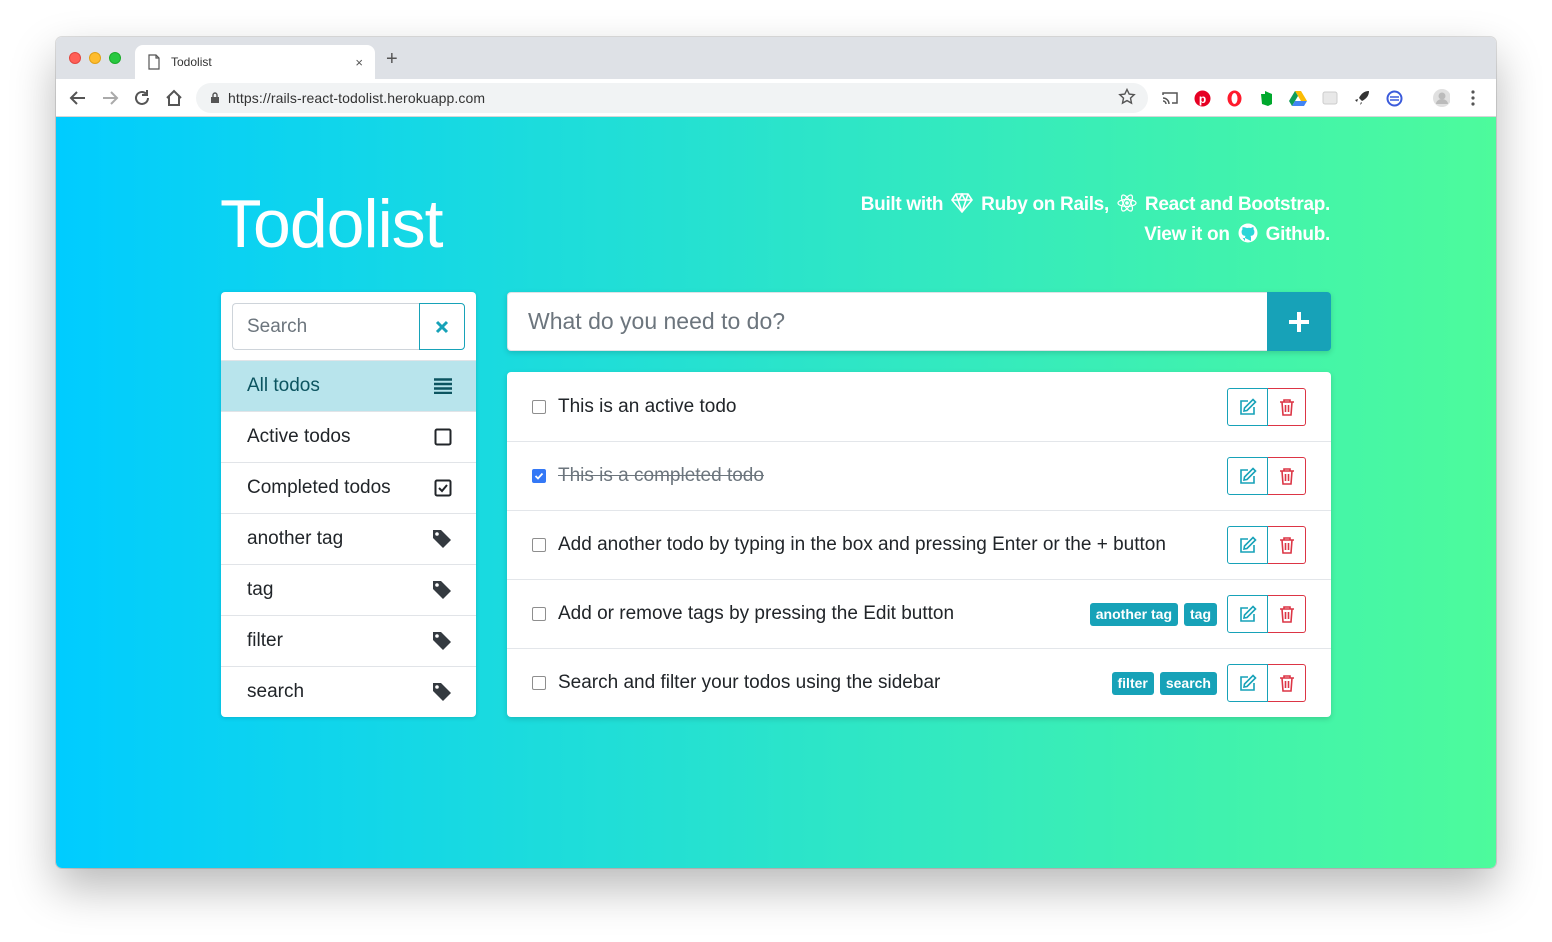 Image resolution: width=1552 pixels, height=942 pixels. I want to click on react-icon, so click(1127, 203).